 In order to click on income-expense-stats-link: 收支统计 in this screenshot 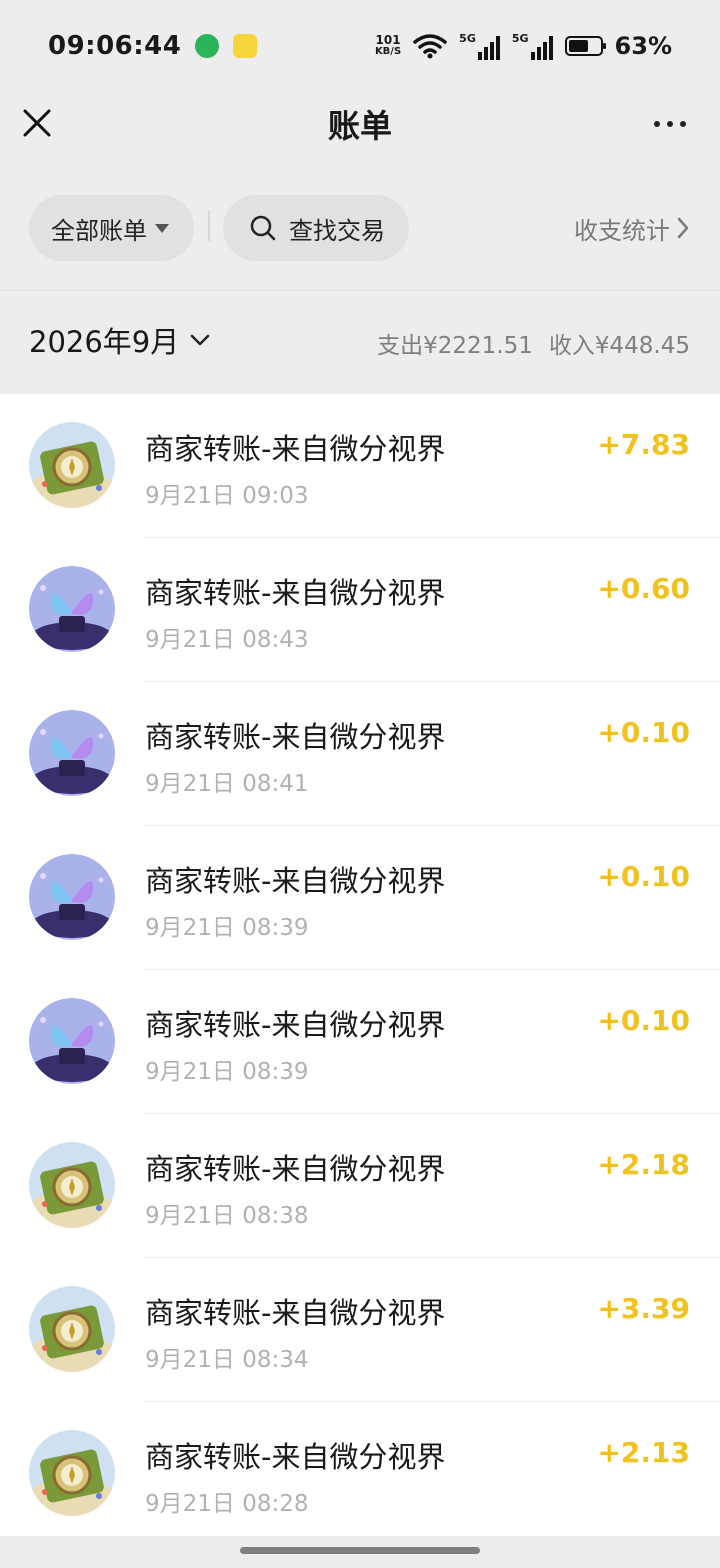, I will do `click(632, 228)`.